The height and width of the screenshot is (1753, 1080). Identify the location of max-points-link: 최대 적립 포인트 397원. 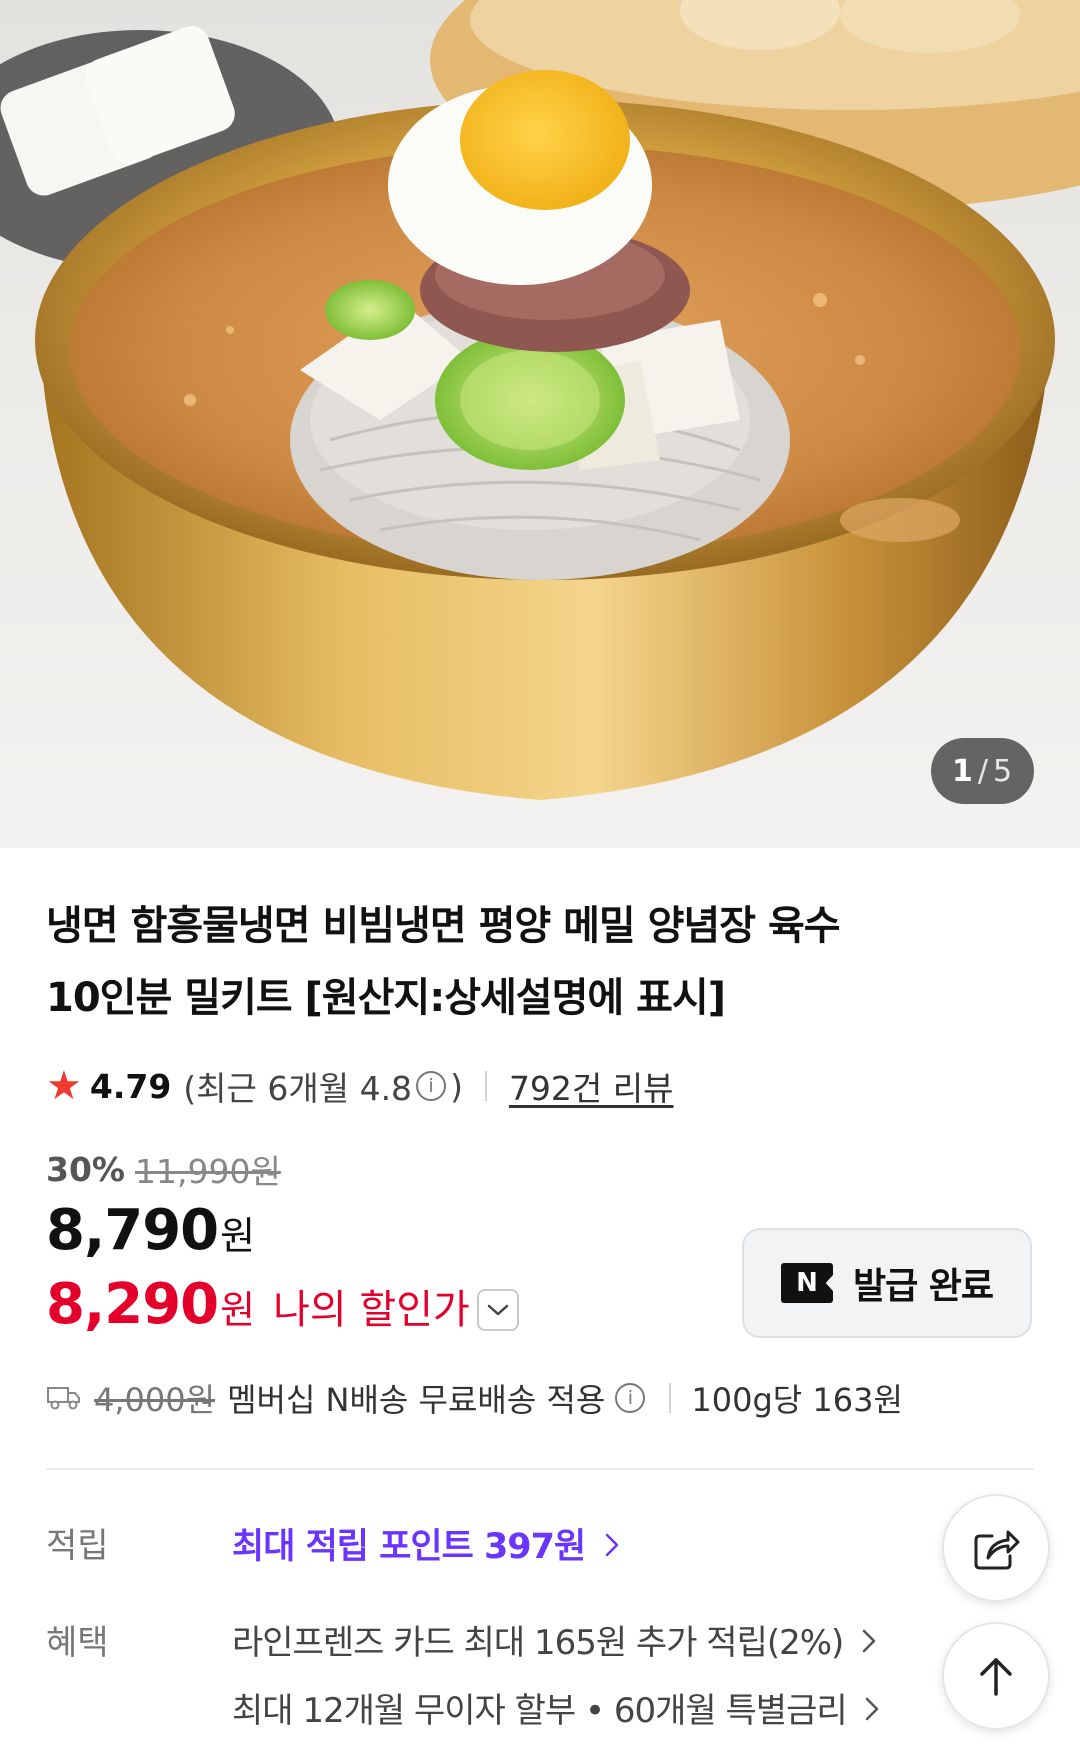
(426, 1543).